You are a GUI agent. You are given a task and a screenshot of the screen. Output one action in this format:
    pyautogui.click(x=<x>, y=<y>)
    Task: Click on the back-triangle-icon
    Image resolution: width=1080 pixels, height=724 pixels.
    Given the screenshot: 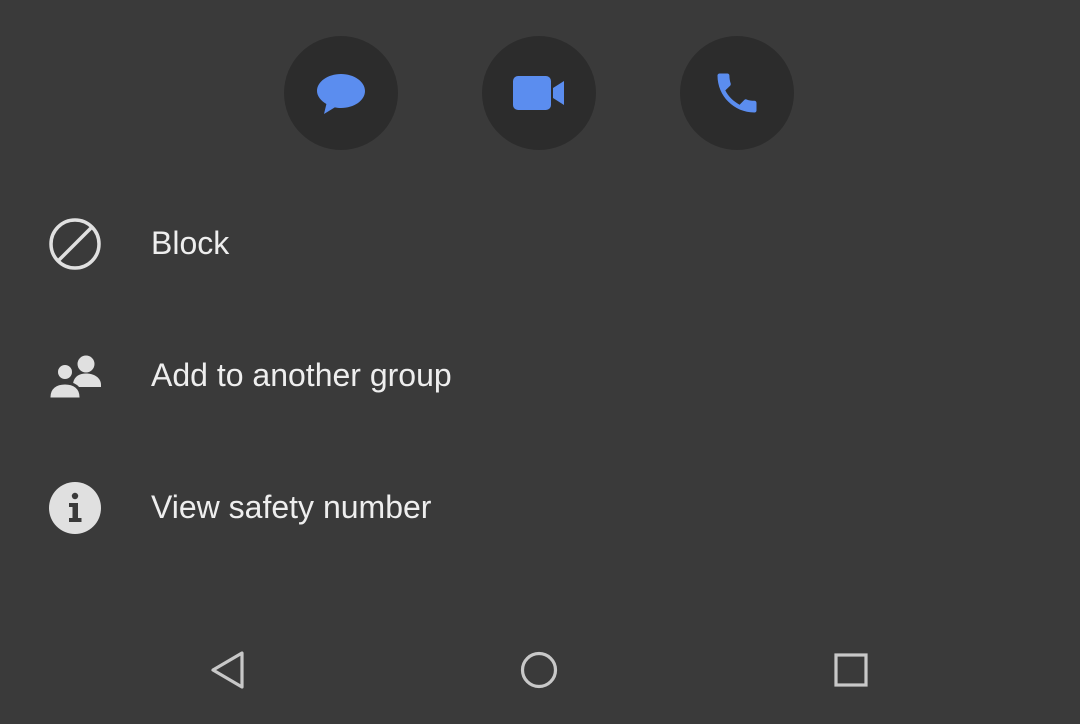 What is the action you would take?
    pyautogui.click(x=227, y=670)
    